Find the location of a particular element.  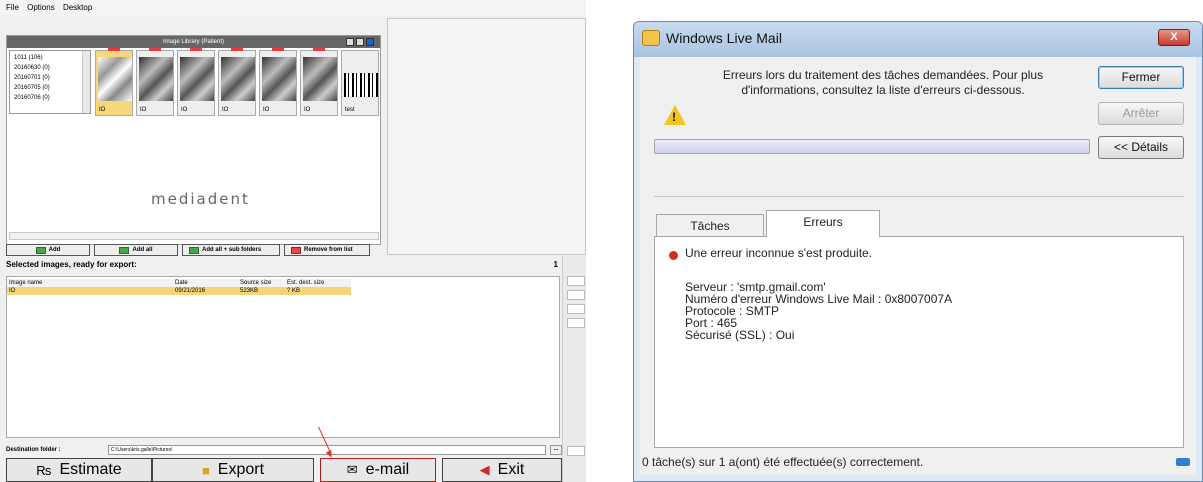

estimate-label: Estimate is located at coordinates (90, 469).